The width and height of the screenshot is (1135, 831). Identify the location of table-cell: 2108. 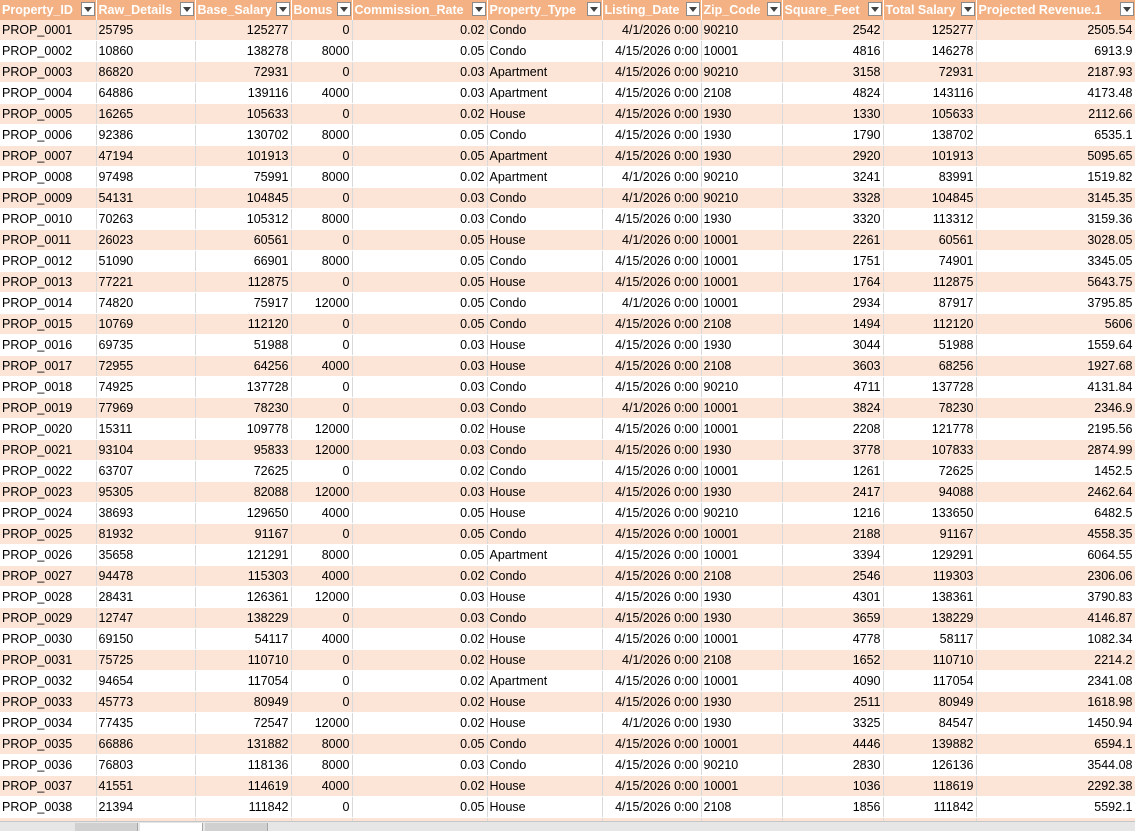
(742, 807).